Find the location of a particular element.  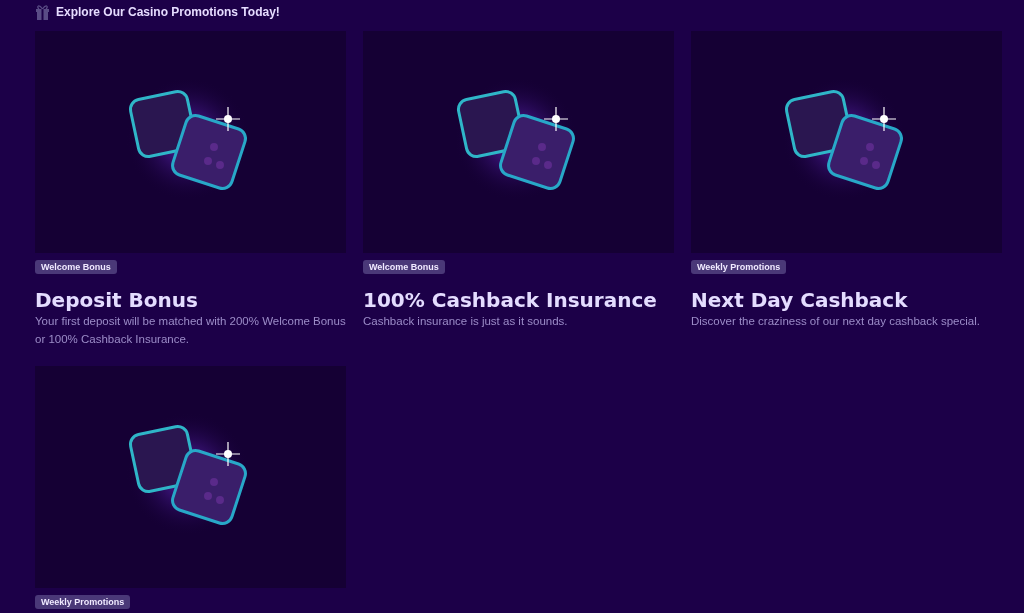

promotion-title: Next Day Cashback is located at coordinates (799, 300).